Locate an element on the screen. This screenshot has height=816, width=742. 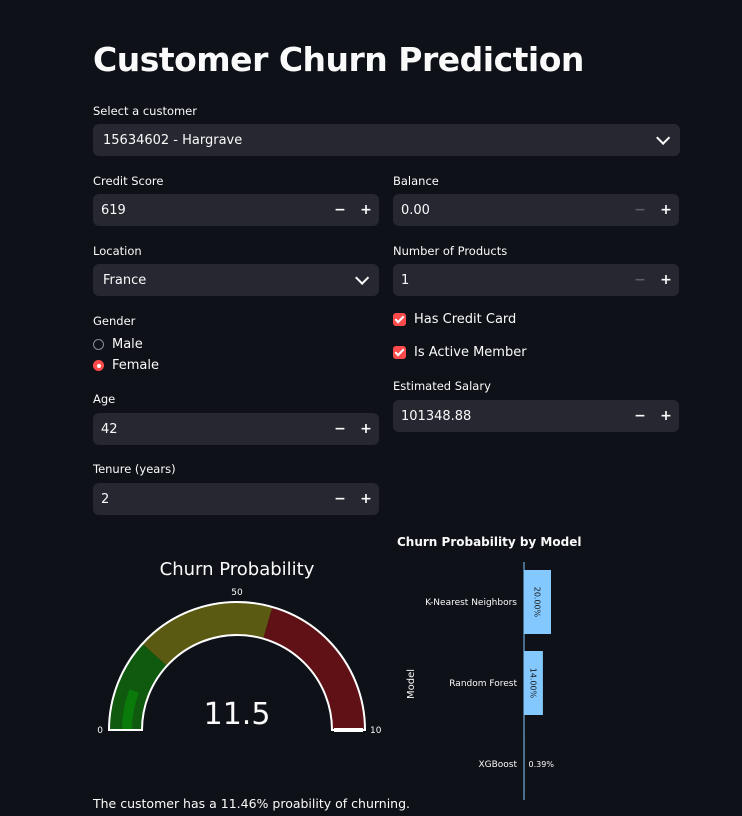
churn-gauge: Churn Probability 11.5 0 50 10 is located at coordinates (239, 647).